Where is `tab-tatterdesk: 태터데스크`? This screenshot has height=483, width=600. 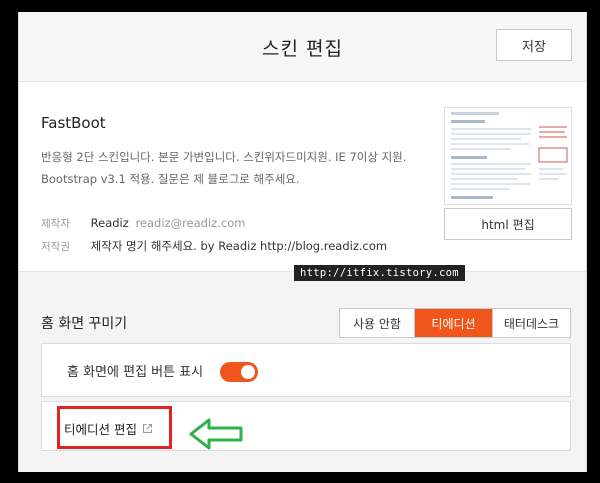 tab-tatterdesk: 태터데스크 is located at coordinates (531, 323).